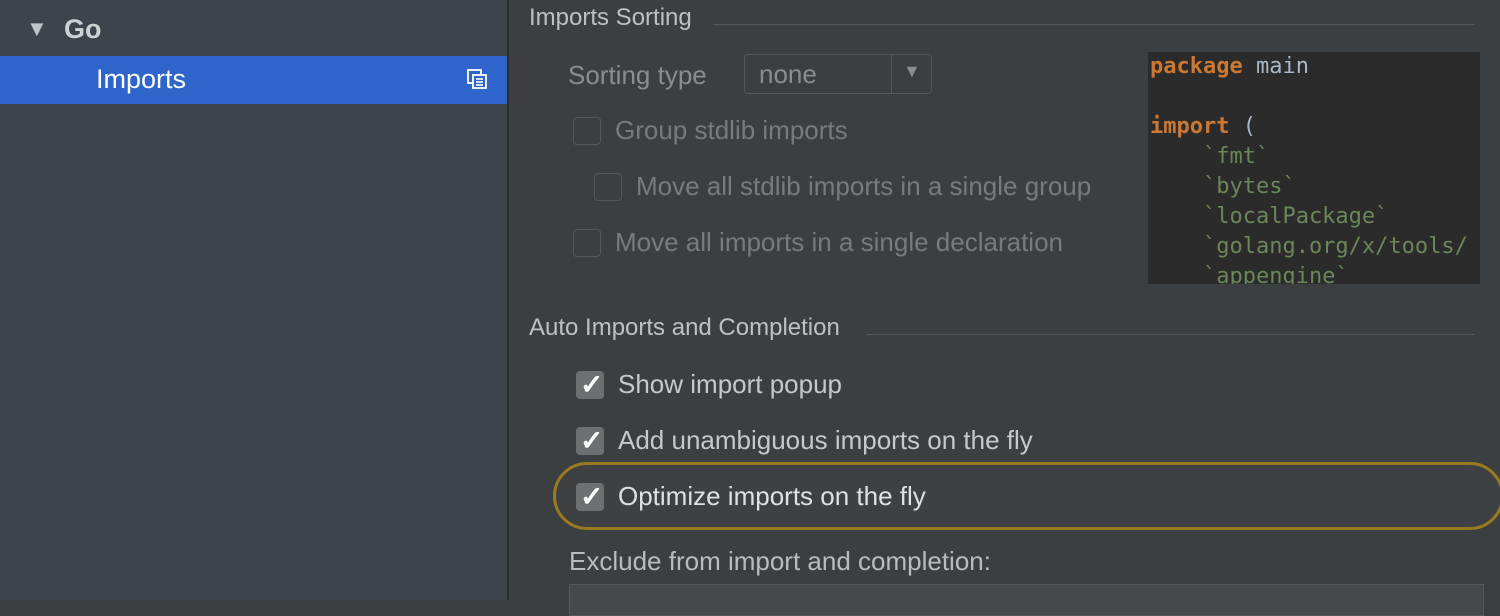  What do you see at coordinates (731, 130) in the screenshot?
I see `group-stdlib-imports-label: Group stdlib imports` at bounding box center [731, 130].